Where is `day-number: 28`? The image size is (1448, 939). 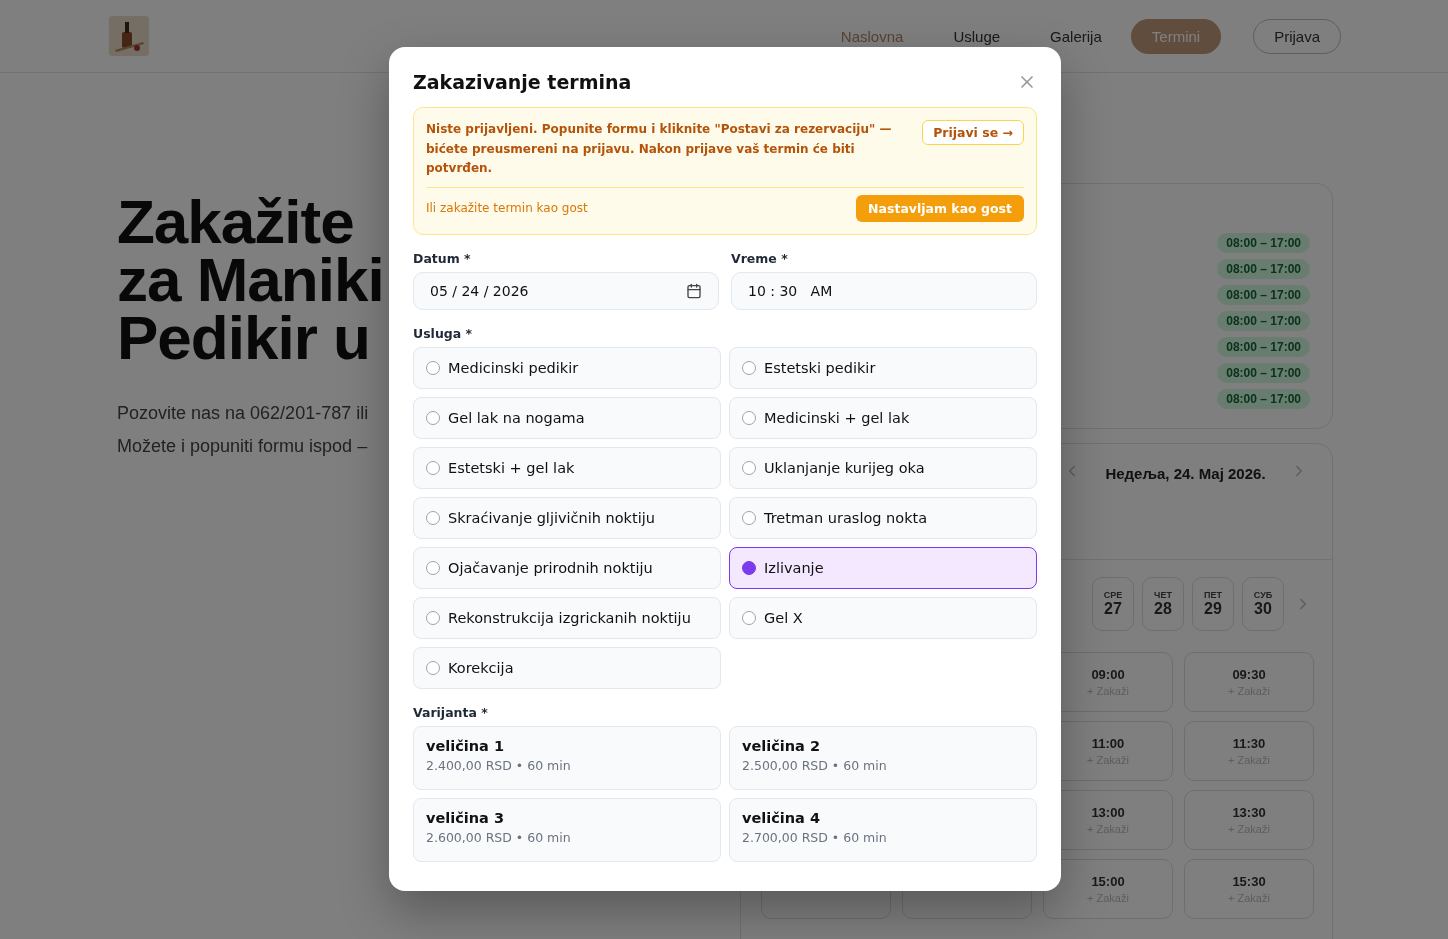 day-number: 28 is located at coordinates (1163, 609).